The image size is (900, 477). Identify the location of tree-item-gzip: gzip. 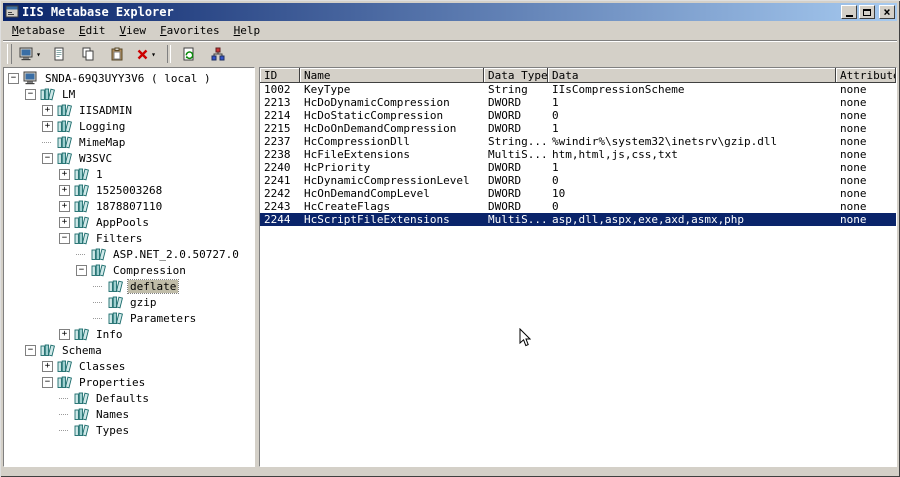
(129, 302).